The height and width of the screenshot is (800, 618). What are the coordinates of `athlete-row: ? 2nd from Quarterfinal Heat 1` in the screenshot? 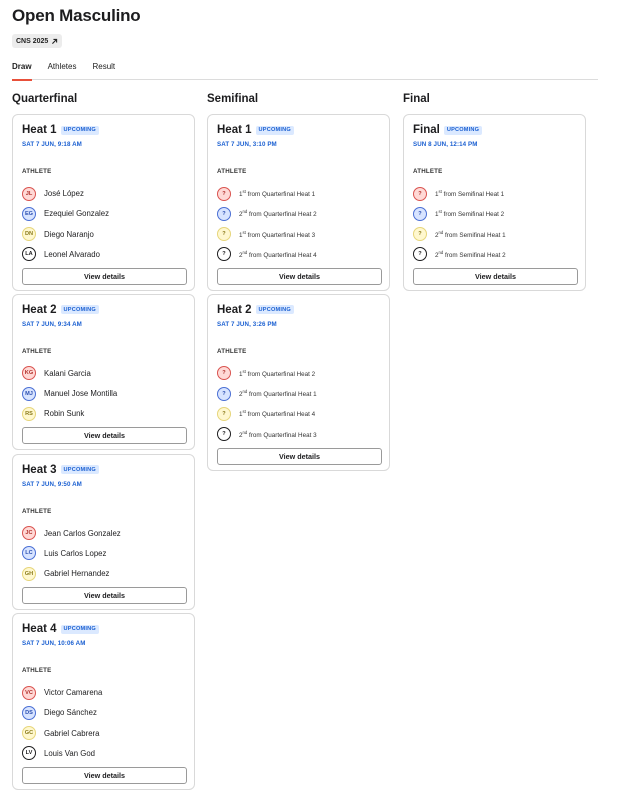 It's located at (267, 393).